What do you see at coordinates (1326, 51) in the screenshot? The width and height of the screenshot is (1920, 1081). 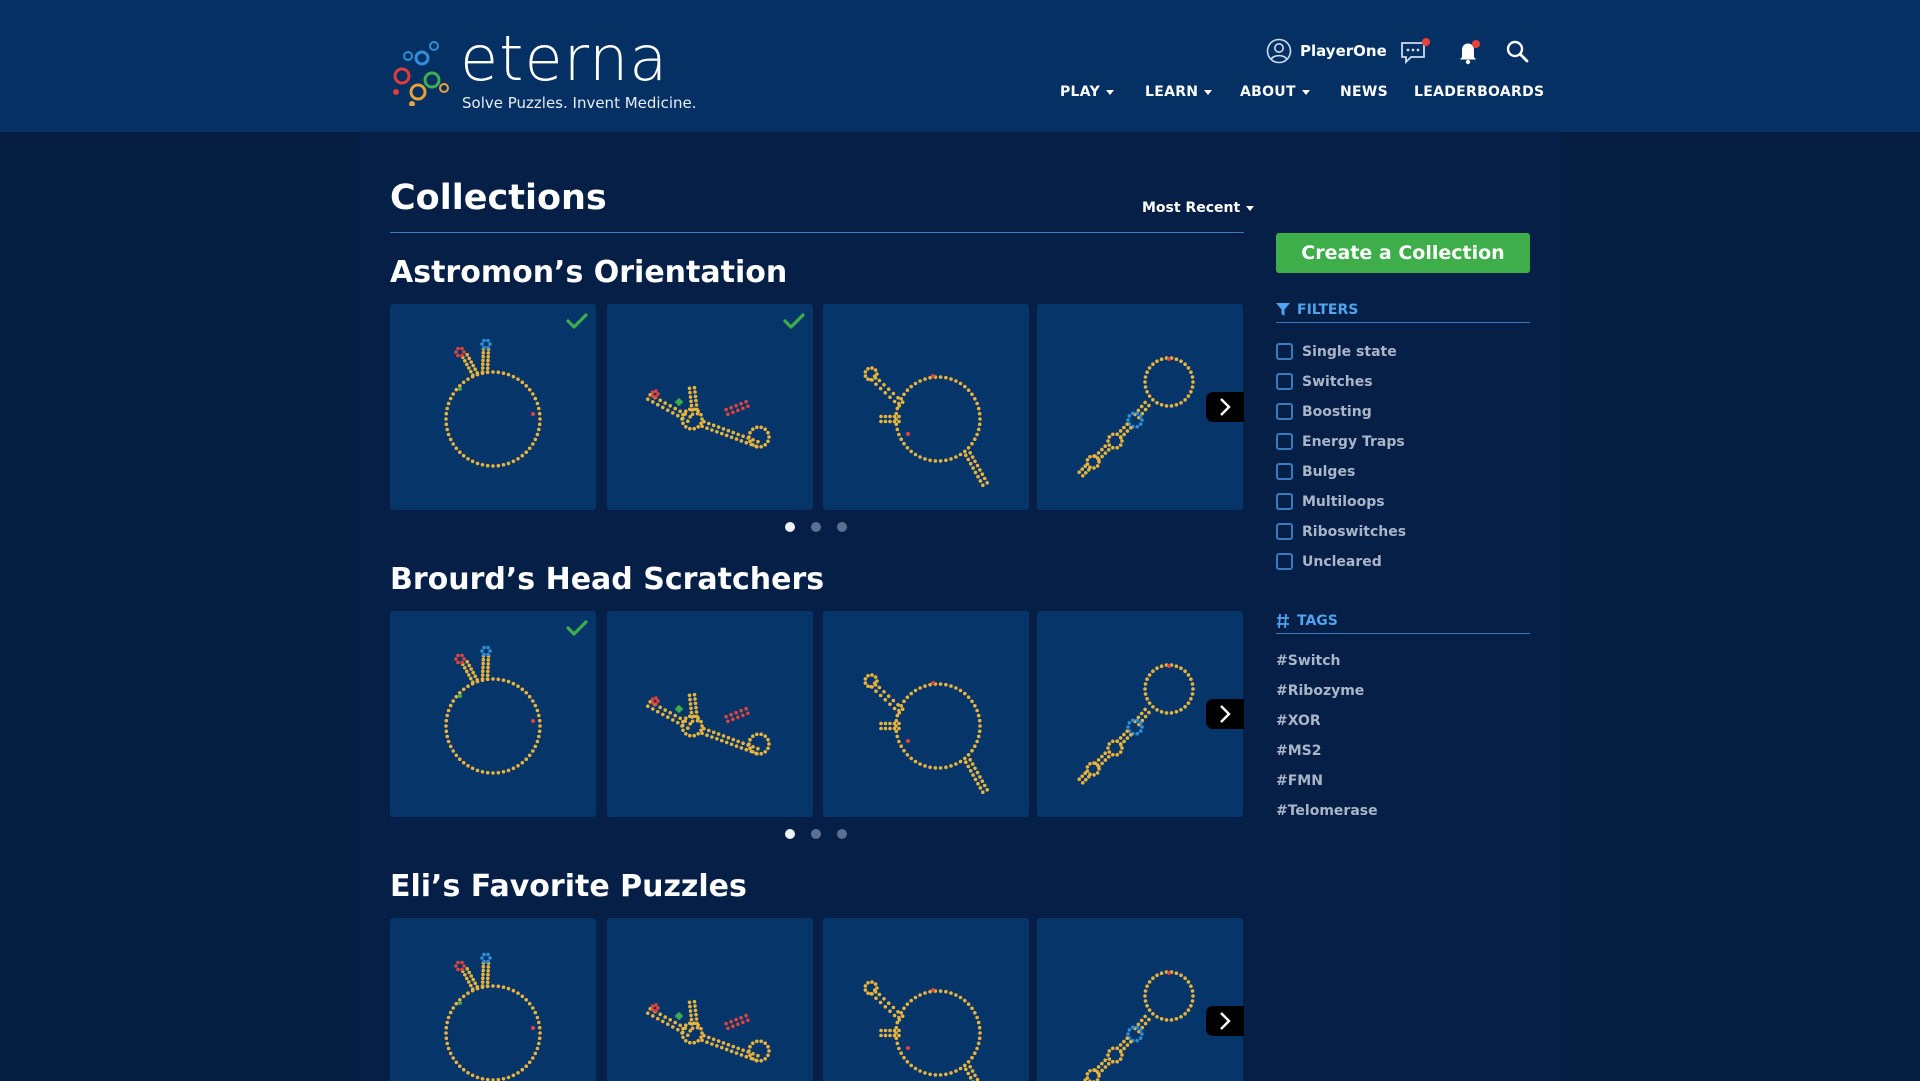 I see `user-menu: PlayerOne` at bounding box center [1326, 51].